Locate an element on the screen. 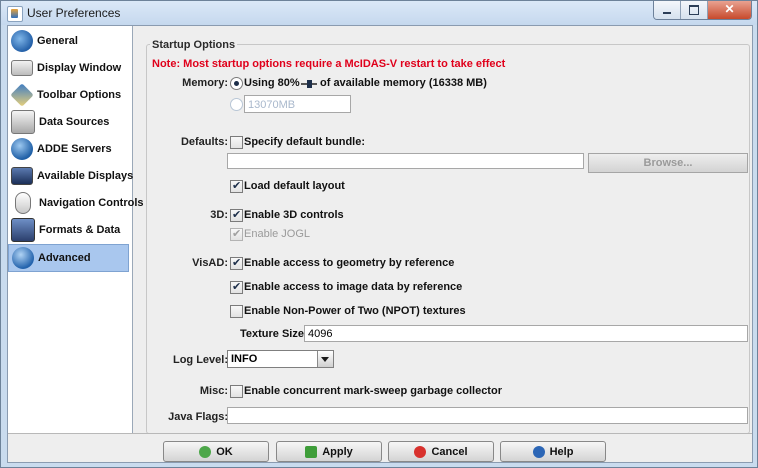 Image resolution: width=758 pixels, height=468 pixels. geometry-by-reference-label: Enable access to geometry by reference is located at coordinates (349, 263).